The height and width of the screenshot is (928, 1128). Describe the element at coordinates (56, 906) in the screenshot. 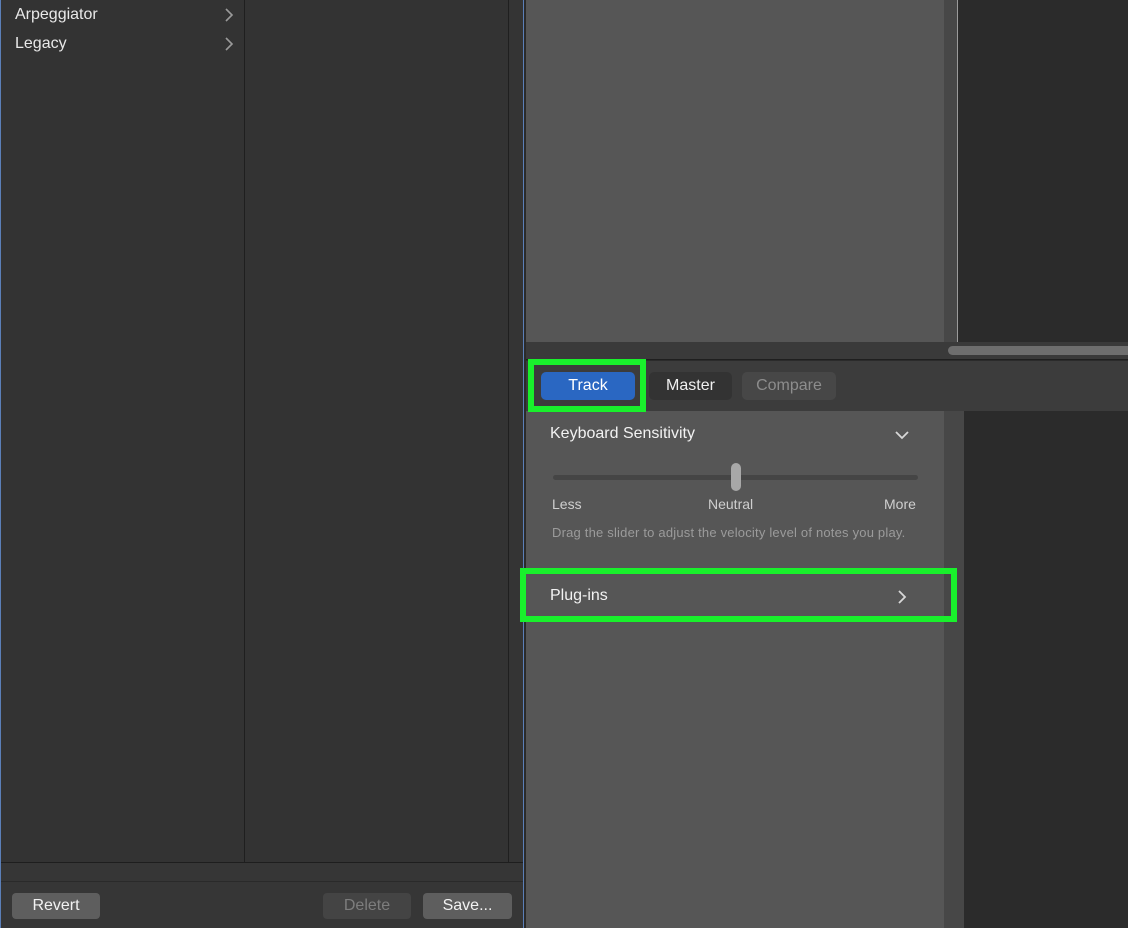

I see `revert-button: Revert` at that location.